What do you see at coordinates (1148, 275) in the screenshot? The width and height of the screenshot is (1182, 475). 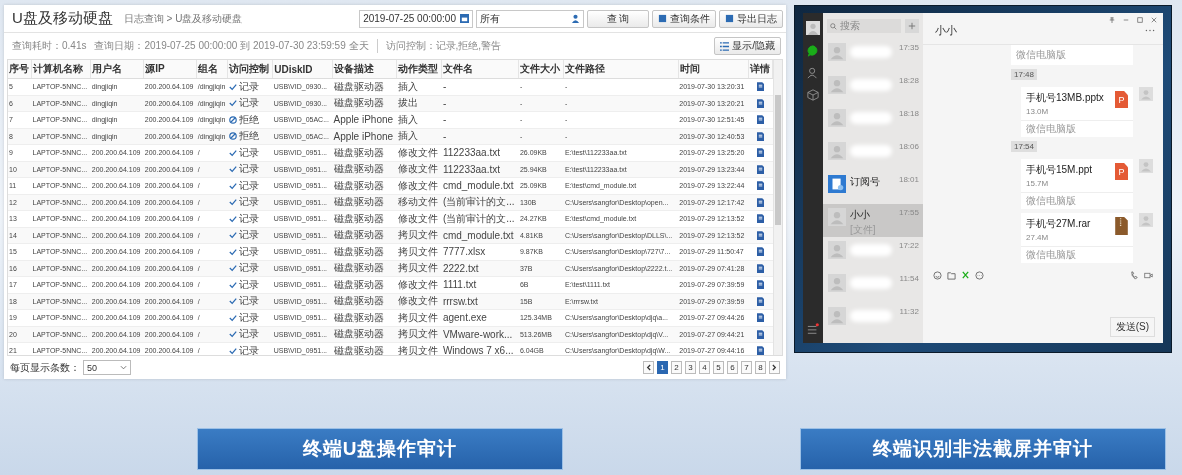 I see `video-call-icon` at bounding box center [1148, 275].